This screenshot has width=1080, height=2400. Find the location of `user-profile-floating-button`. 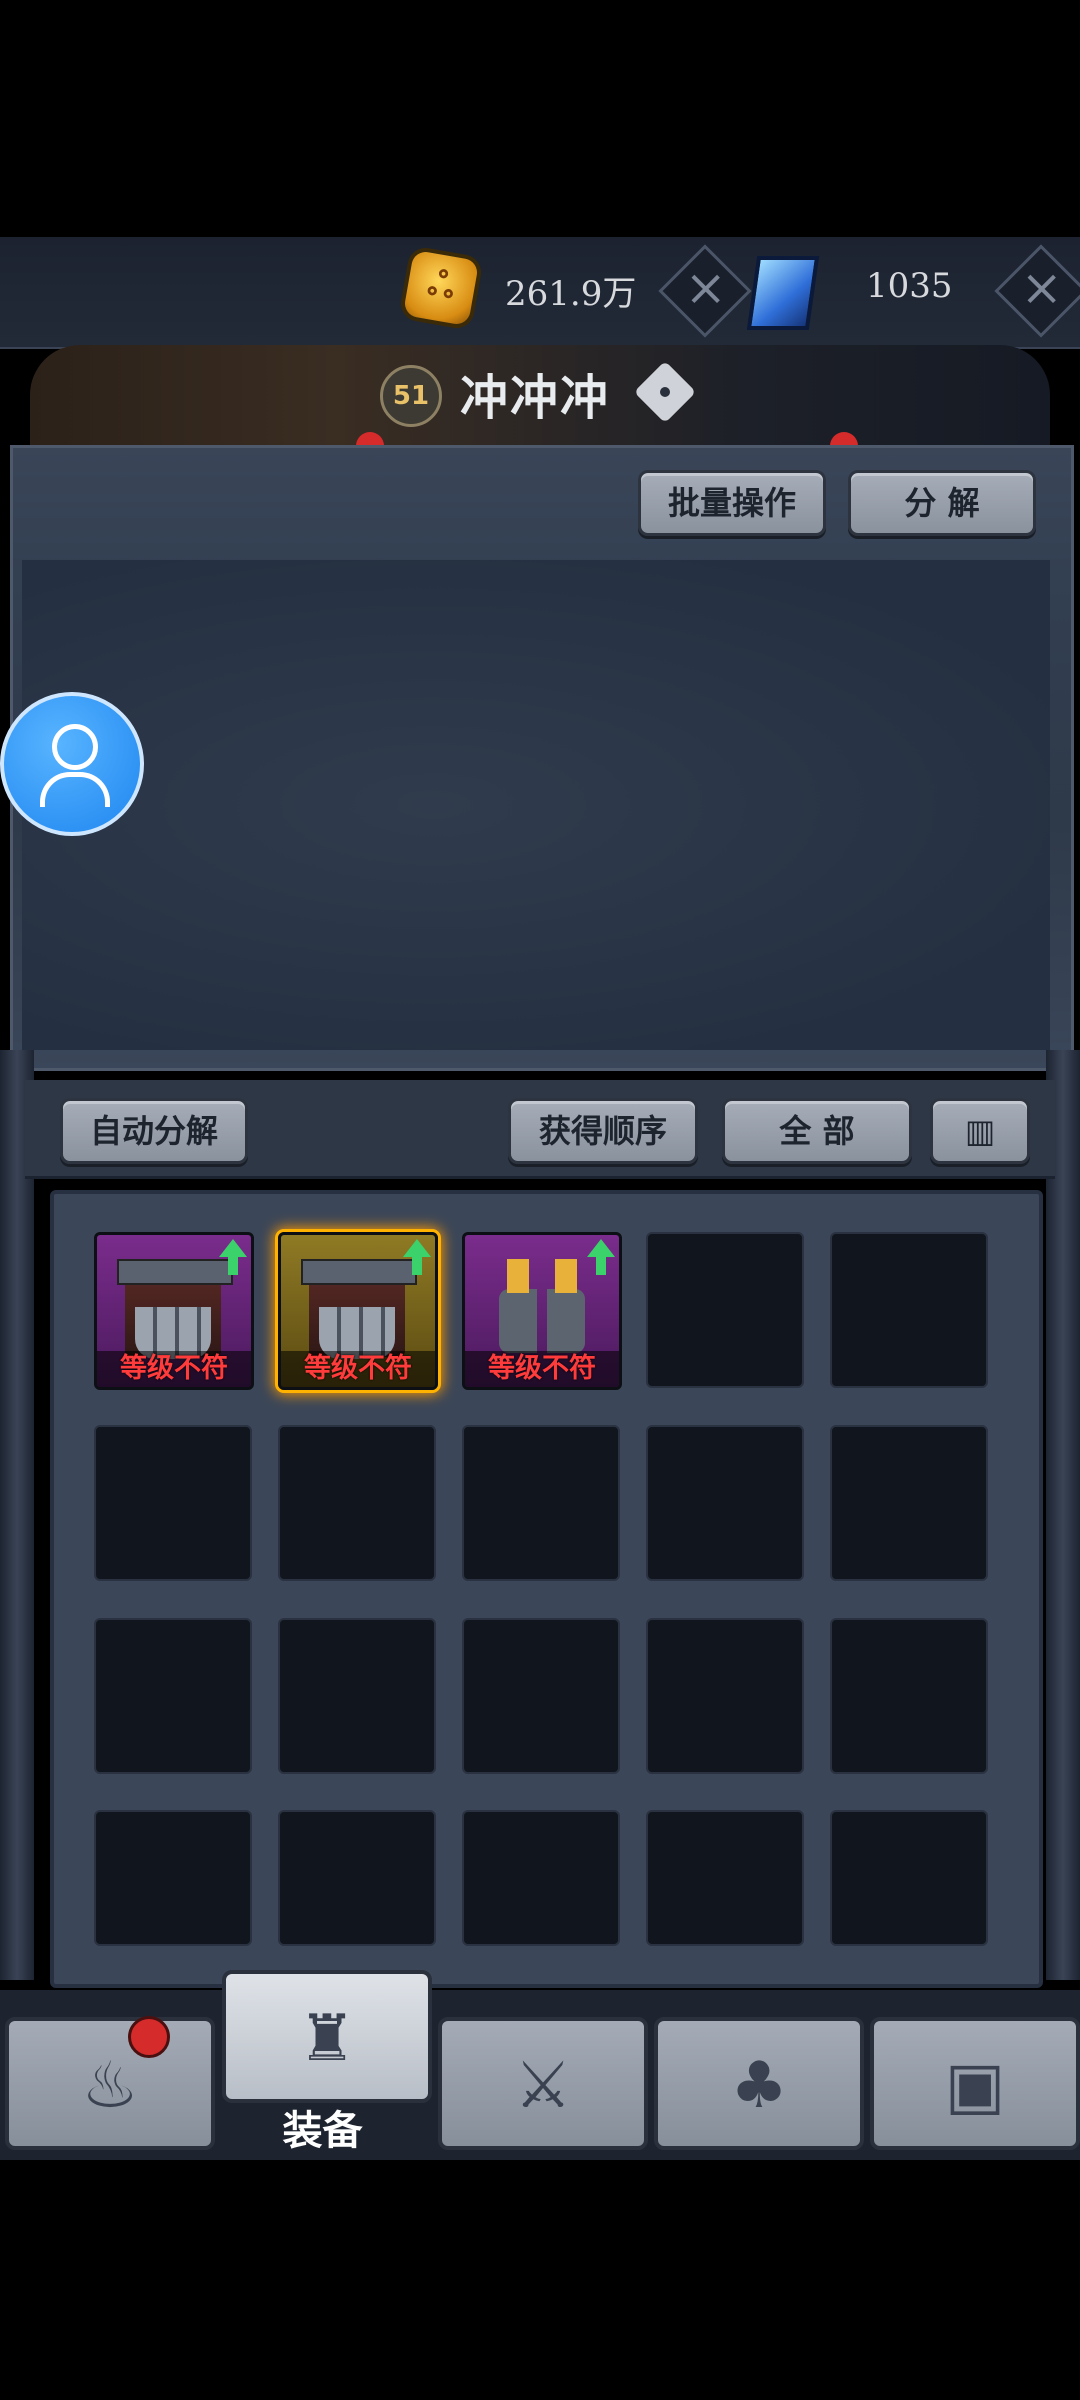

user-profile-floating-button is located at coordinates (72, 764).